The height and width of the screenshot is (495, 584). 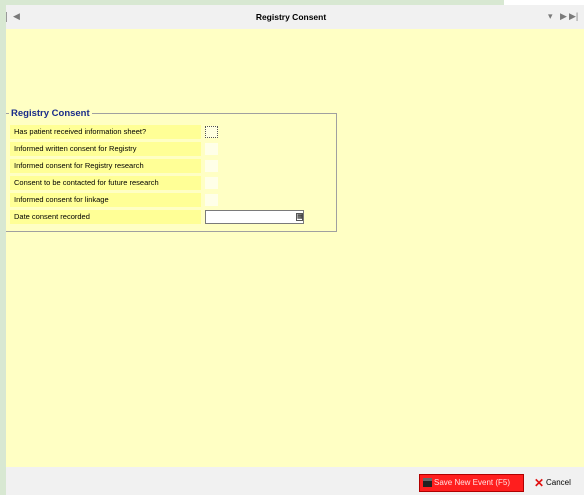 I want to click on field-label: Has patient received information sheet?, so click(x=105, y=132).